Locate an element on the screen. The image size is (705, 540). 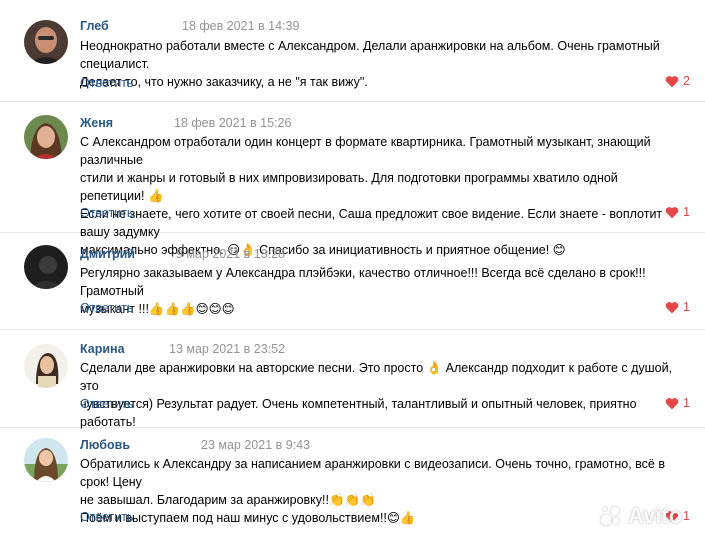
author-name: Карина is located at coordinates (102, 349).